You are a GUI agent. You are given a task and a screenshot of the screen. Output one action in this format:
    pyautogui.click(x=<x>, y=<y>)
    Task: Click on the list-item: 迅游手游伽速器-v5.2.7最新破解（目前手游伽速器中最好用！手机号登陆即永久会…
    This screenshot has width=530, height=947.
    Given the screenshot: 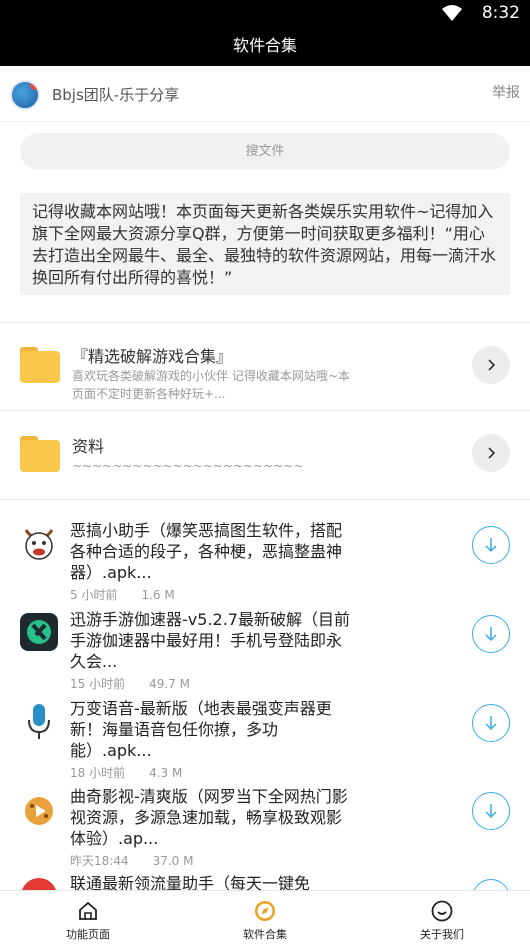 What is the action you would take?
    pyautogui.click(x=265, y=653)
    